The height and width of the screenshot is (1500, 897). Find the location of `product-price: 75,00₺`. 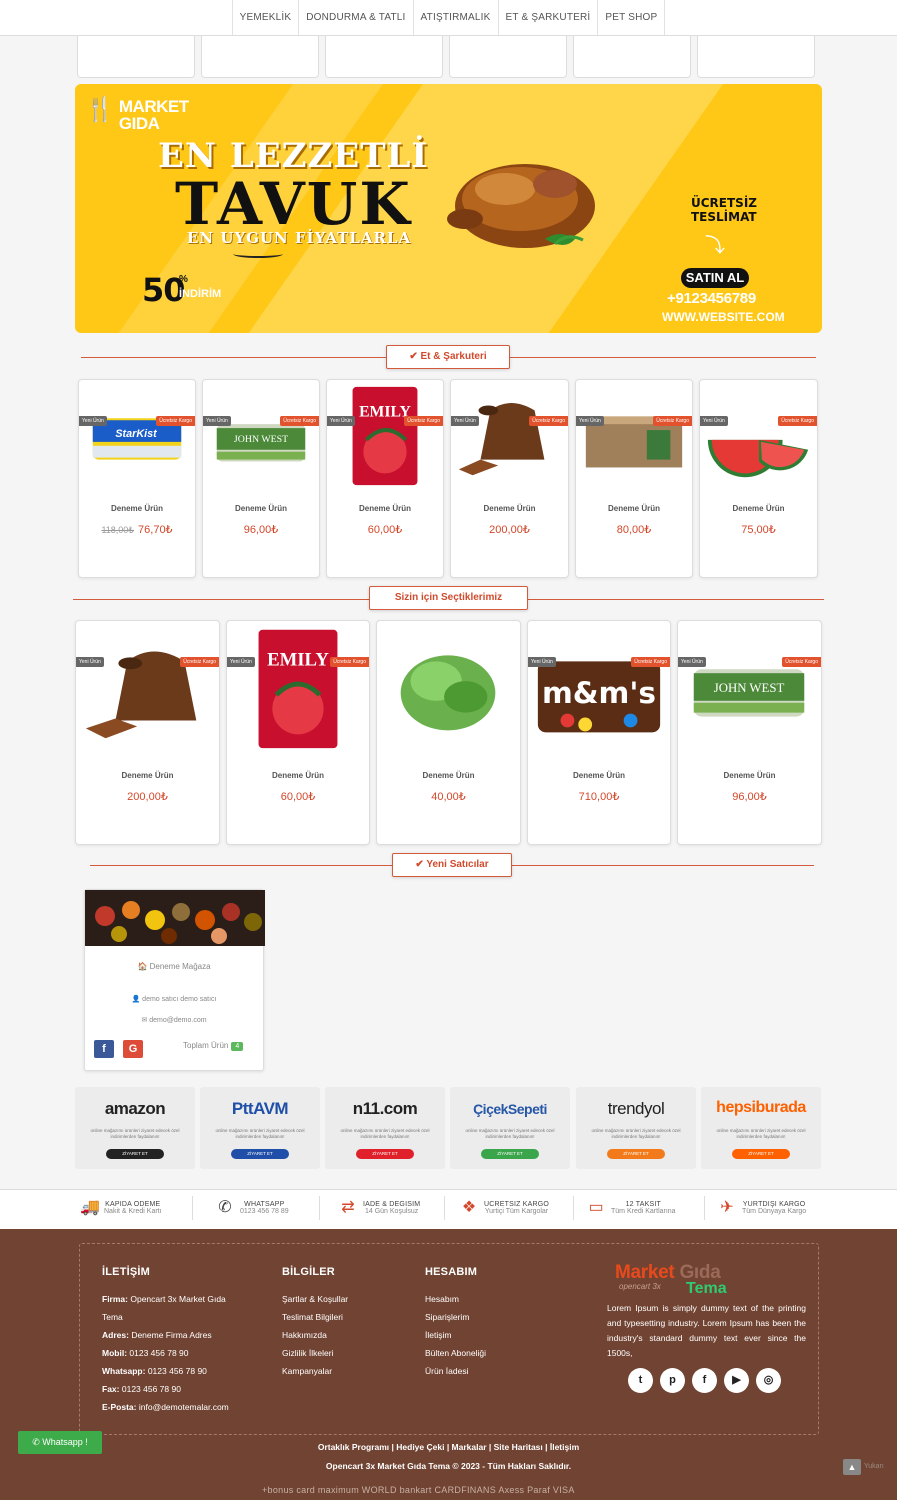

product-price: 75,00₺ is located at coordinates (758, 530).